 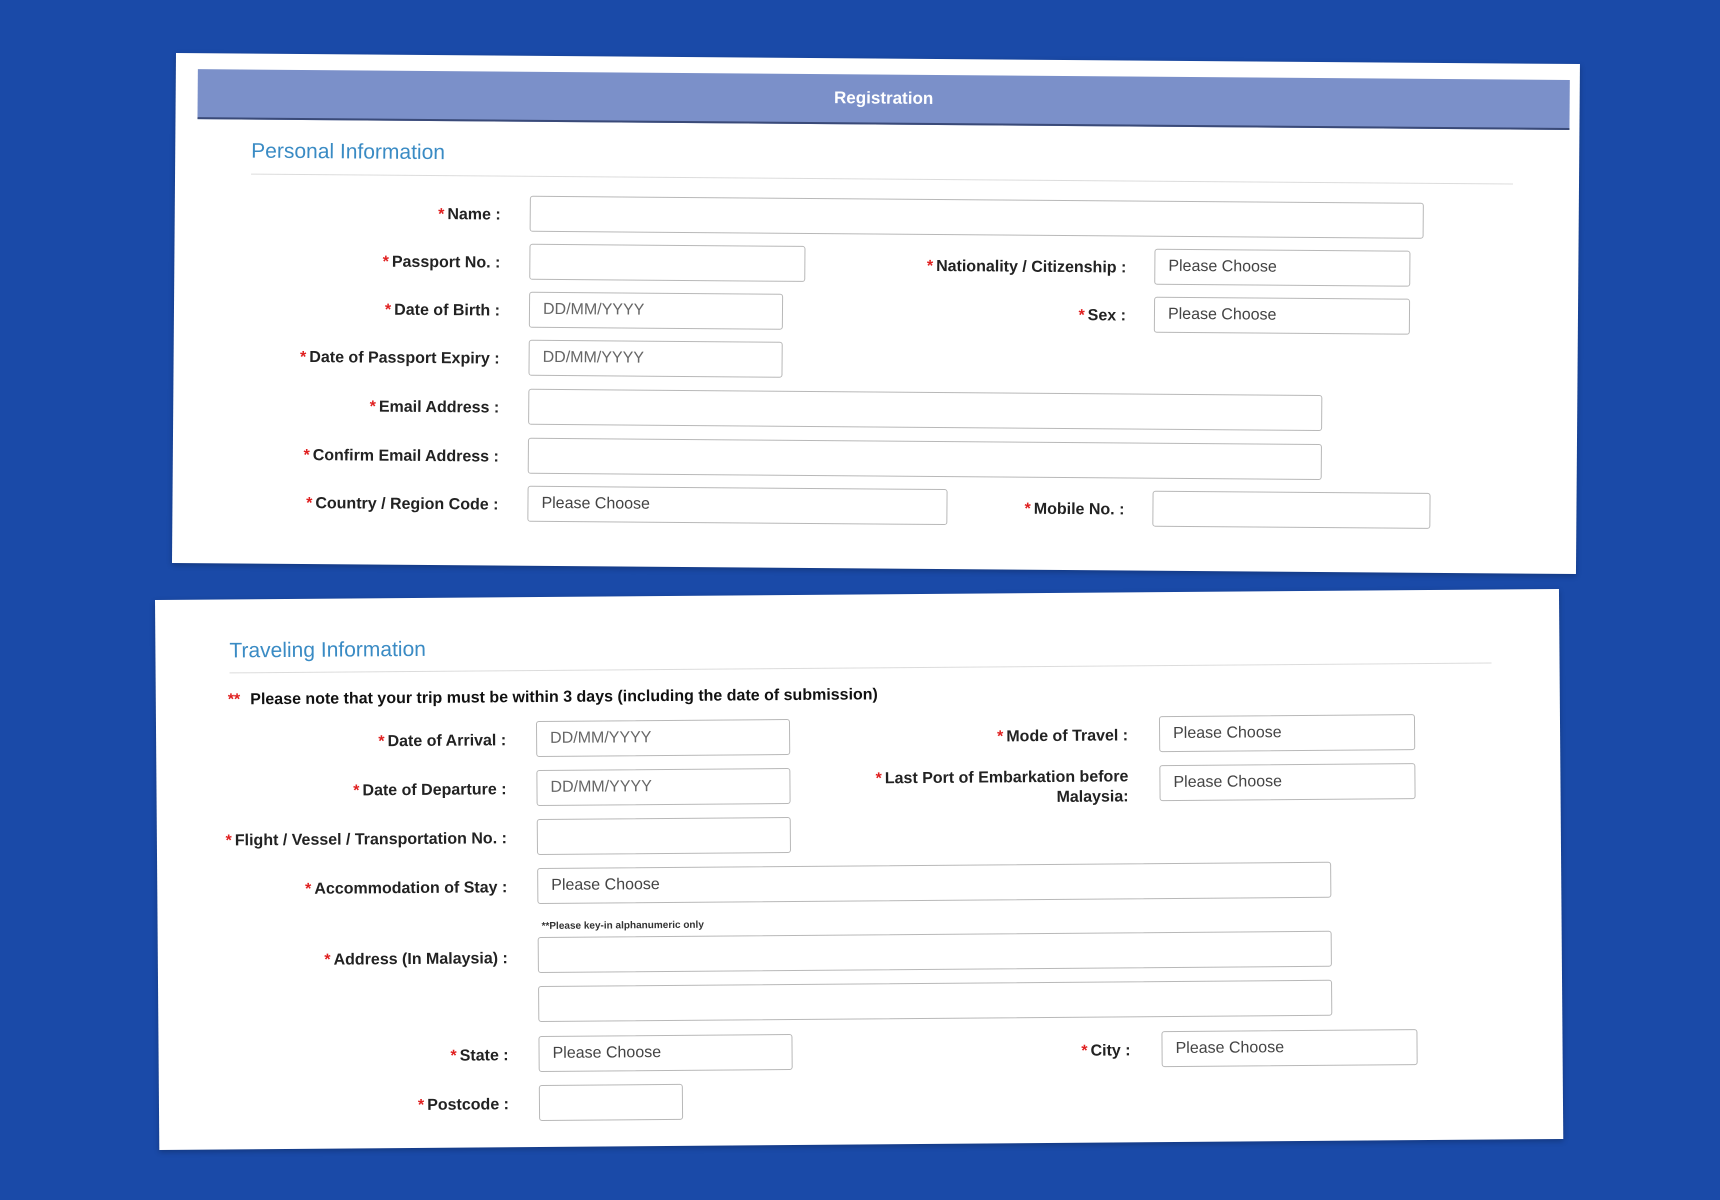 I want to click on traveling-divider, so click(x=860, y=668).